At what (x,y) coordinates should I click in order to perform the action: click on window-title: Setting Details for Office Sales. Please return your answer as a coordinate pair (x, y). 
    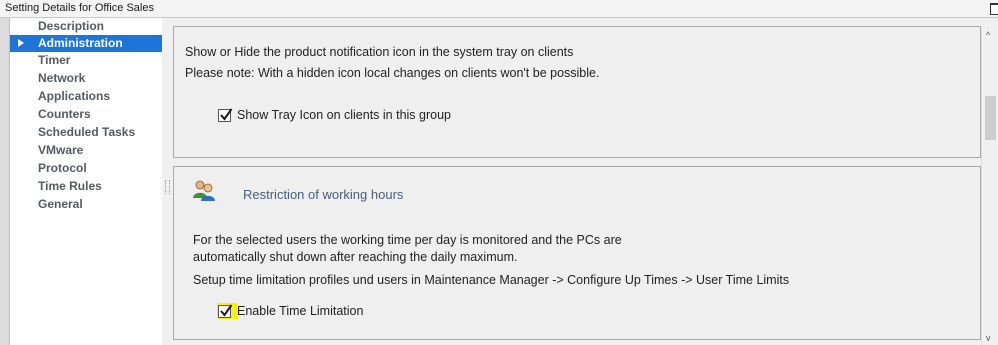
    Looking at the image, I should click on (79, 8).